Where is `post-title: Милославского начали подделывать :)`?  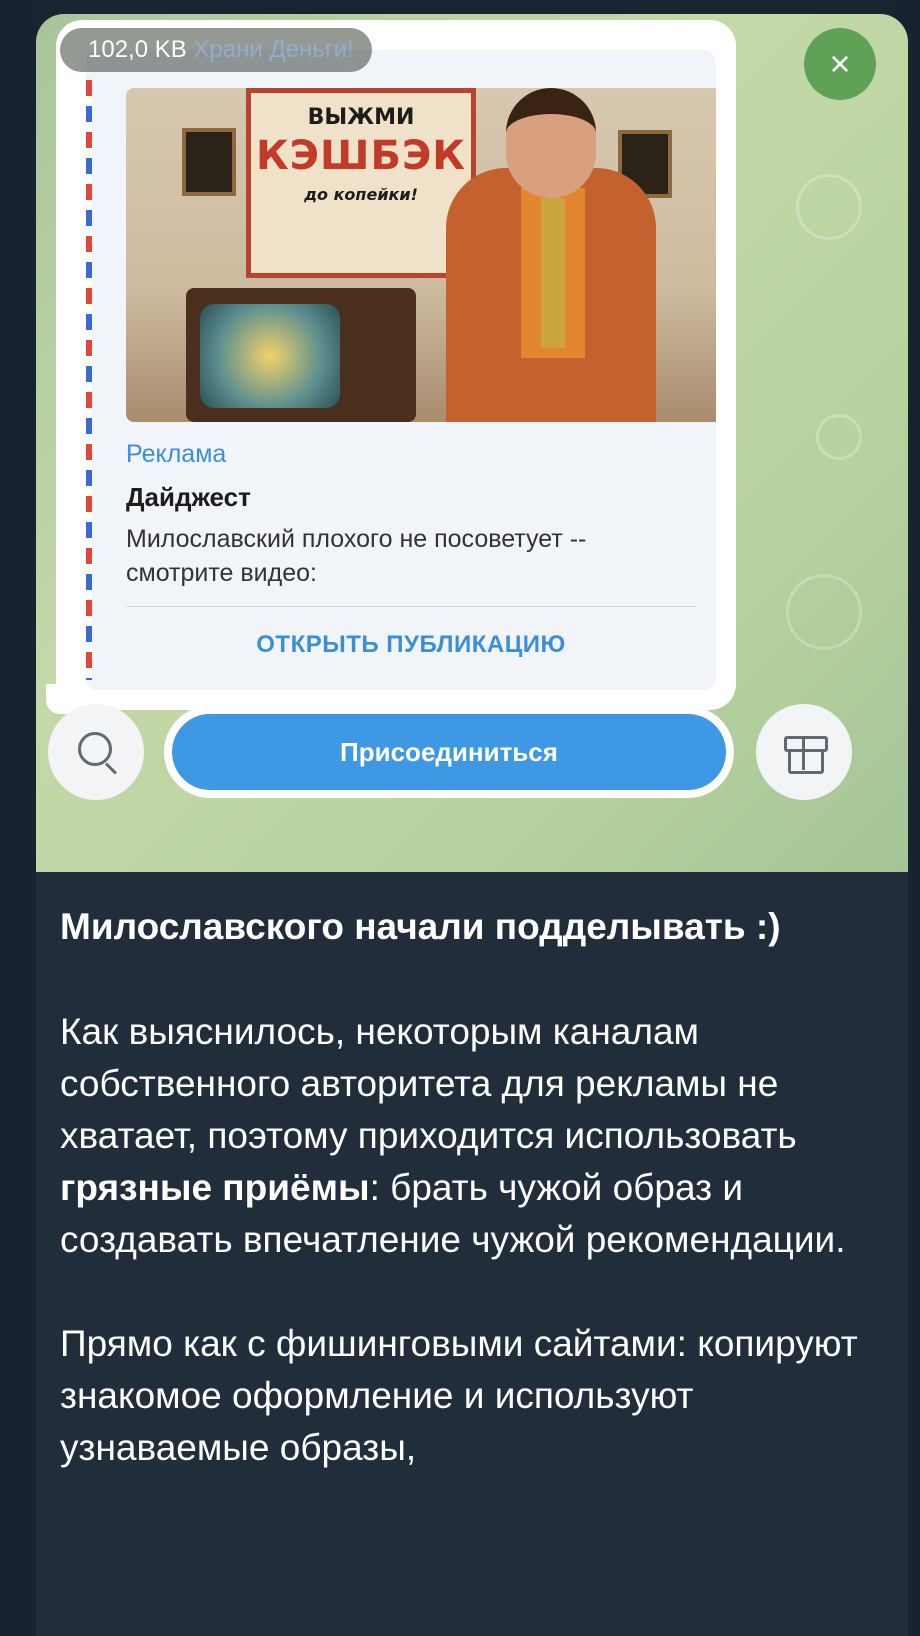
post-title: Милославского начали подделывать :) is located at coordinates (420, 926).